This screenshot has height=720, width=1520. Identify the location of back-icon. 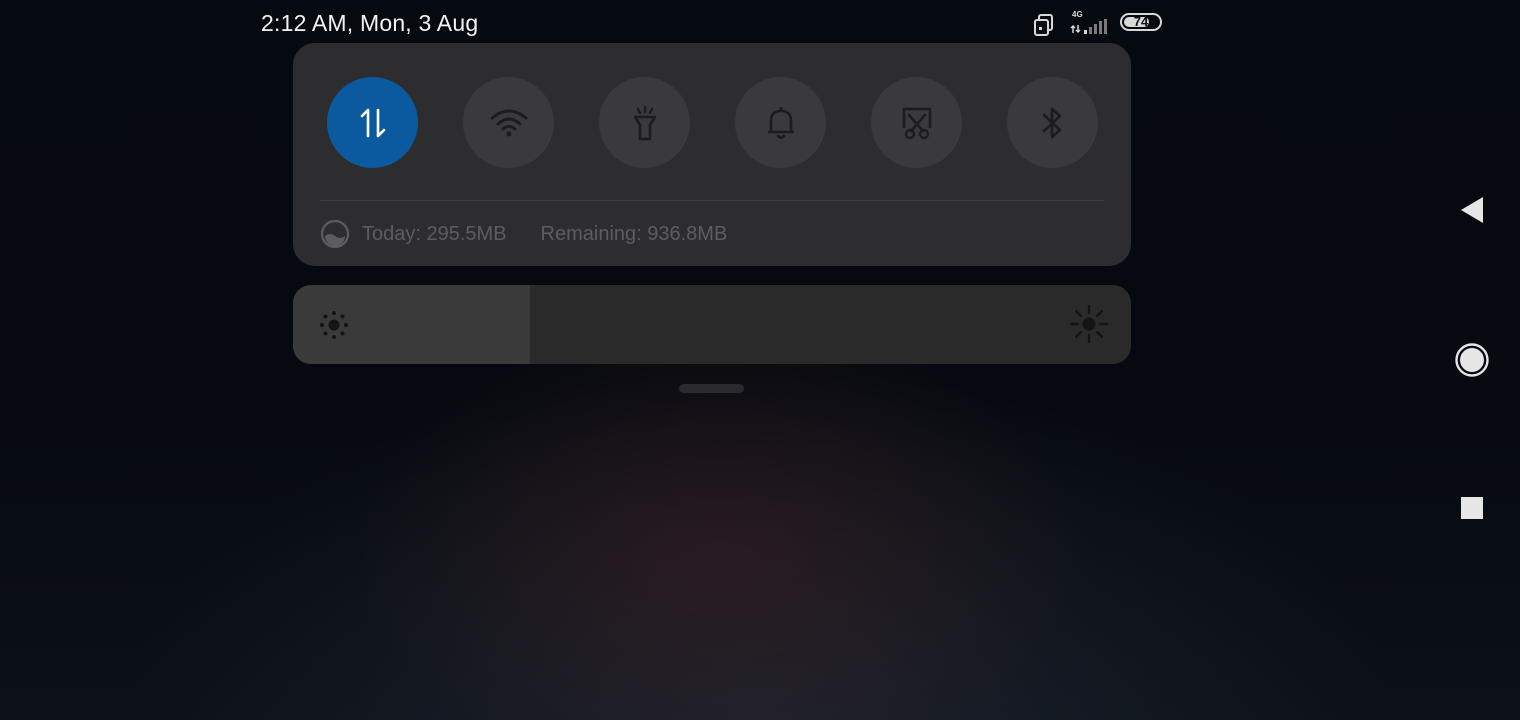
(1472, 210).